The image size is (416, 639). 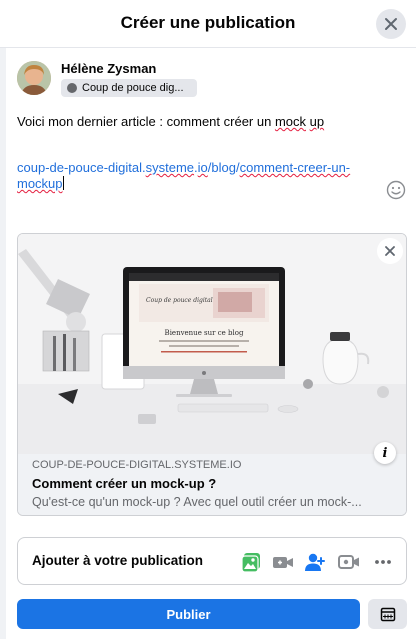 I want to click on more-options-button, so click(x=383, y=562).